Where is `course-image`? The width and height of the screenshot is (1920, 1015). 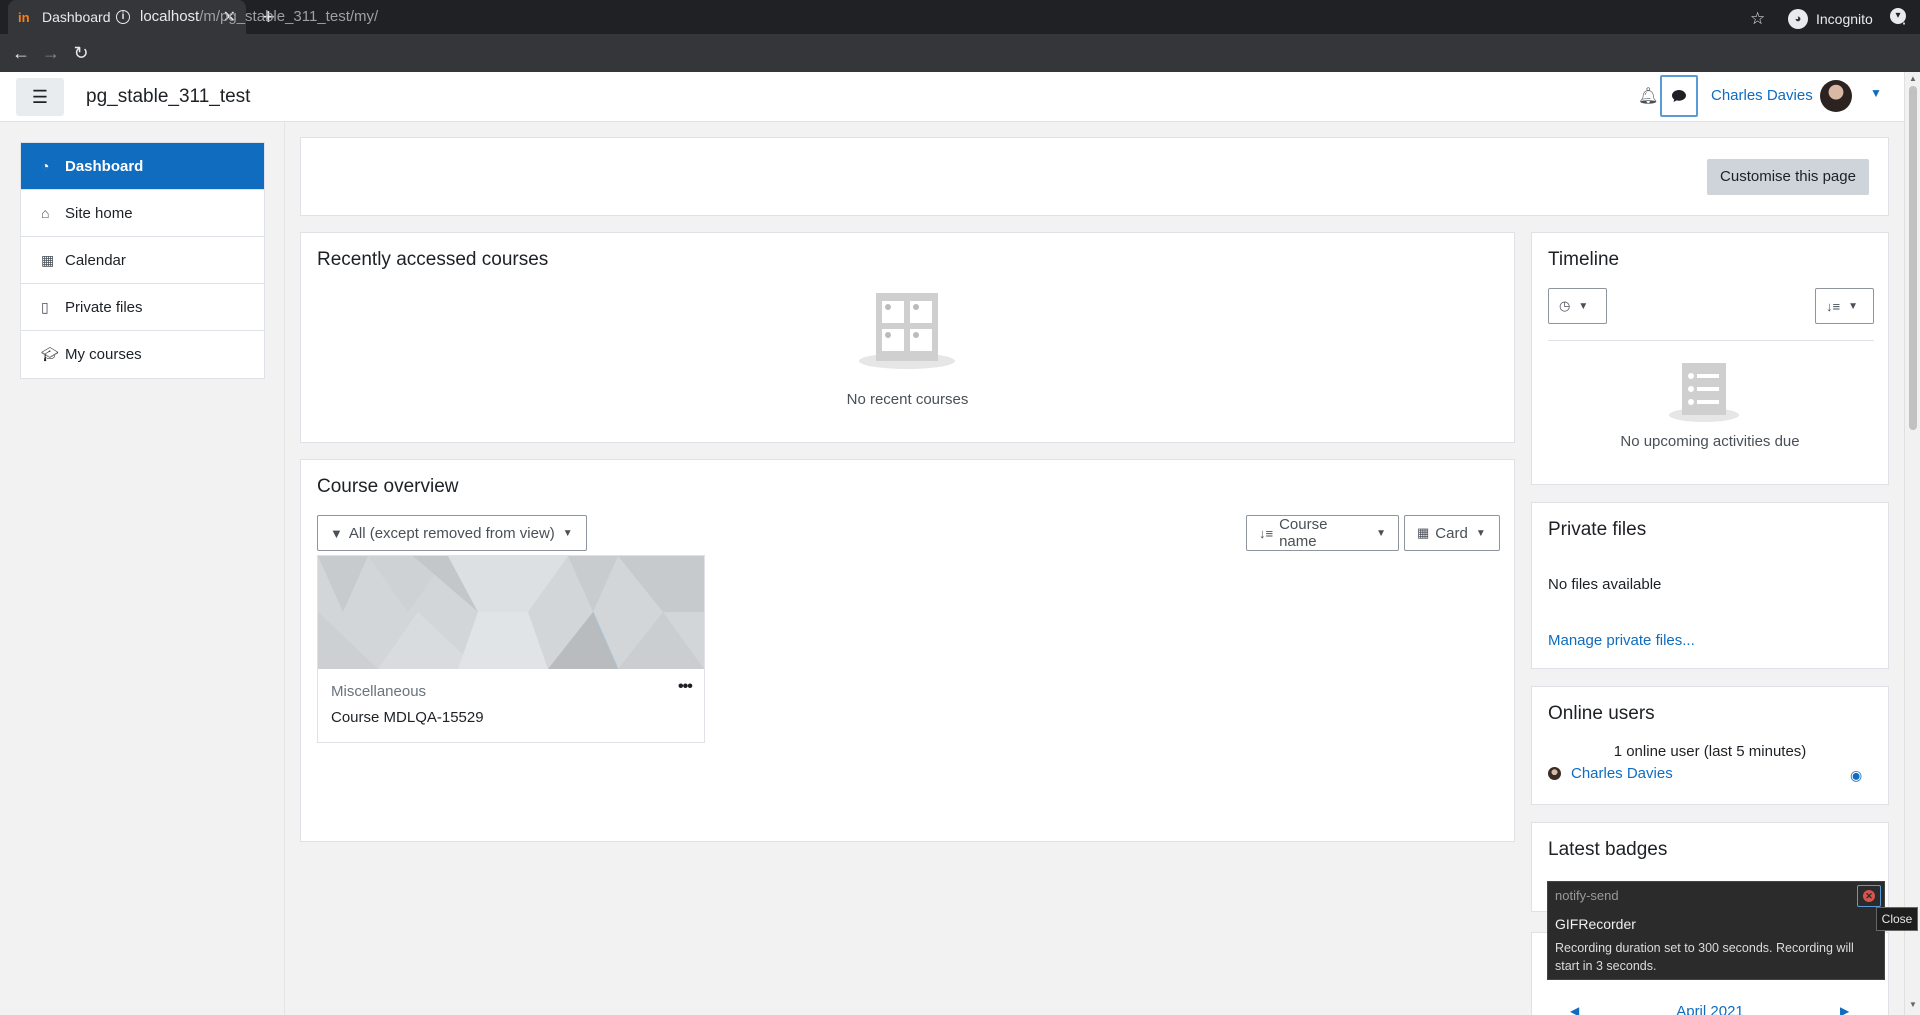
course-image is located at coordinates (511, 612).